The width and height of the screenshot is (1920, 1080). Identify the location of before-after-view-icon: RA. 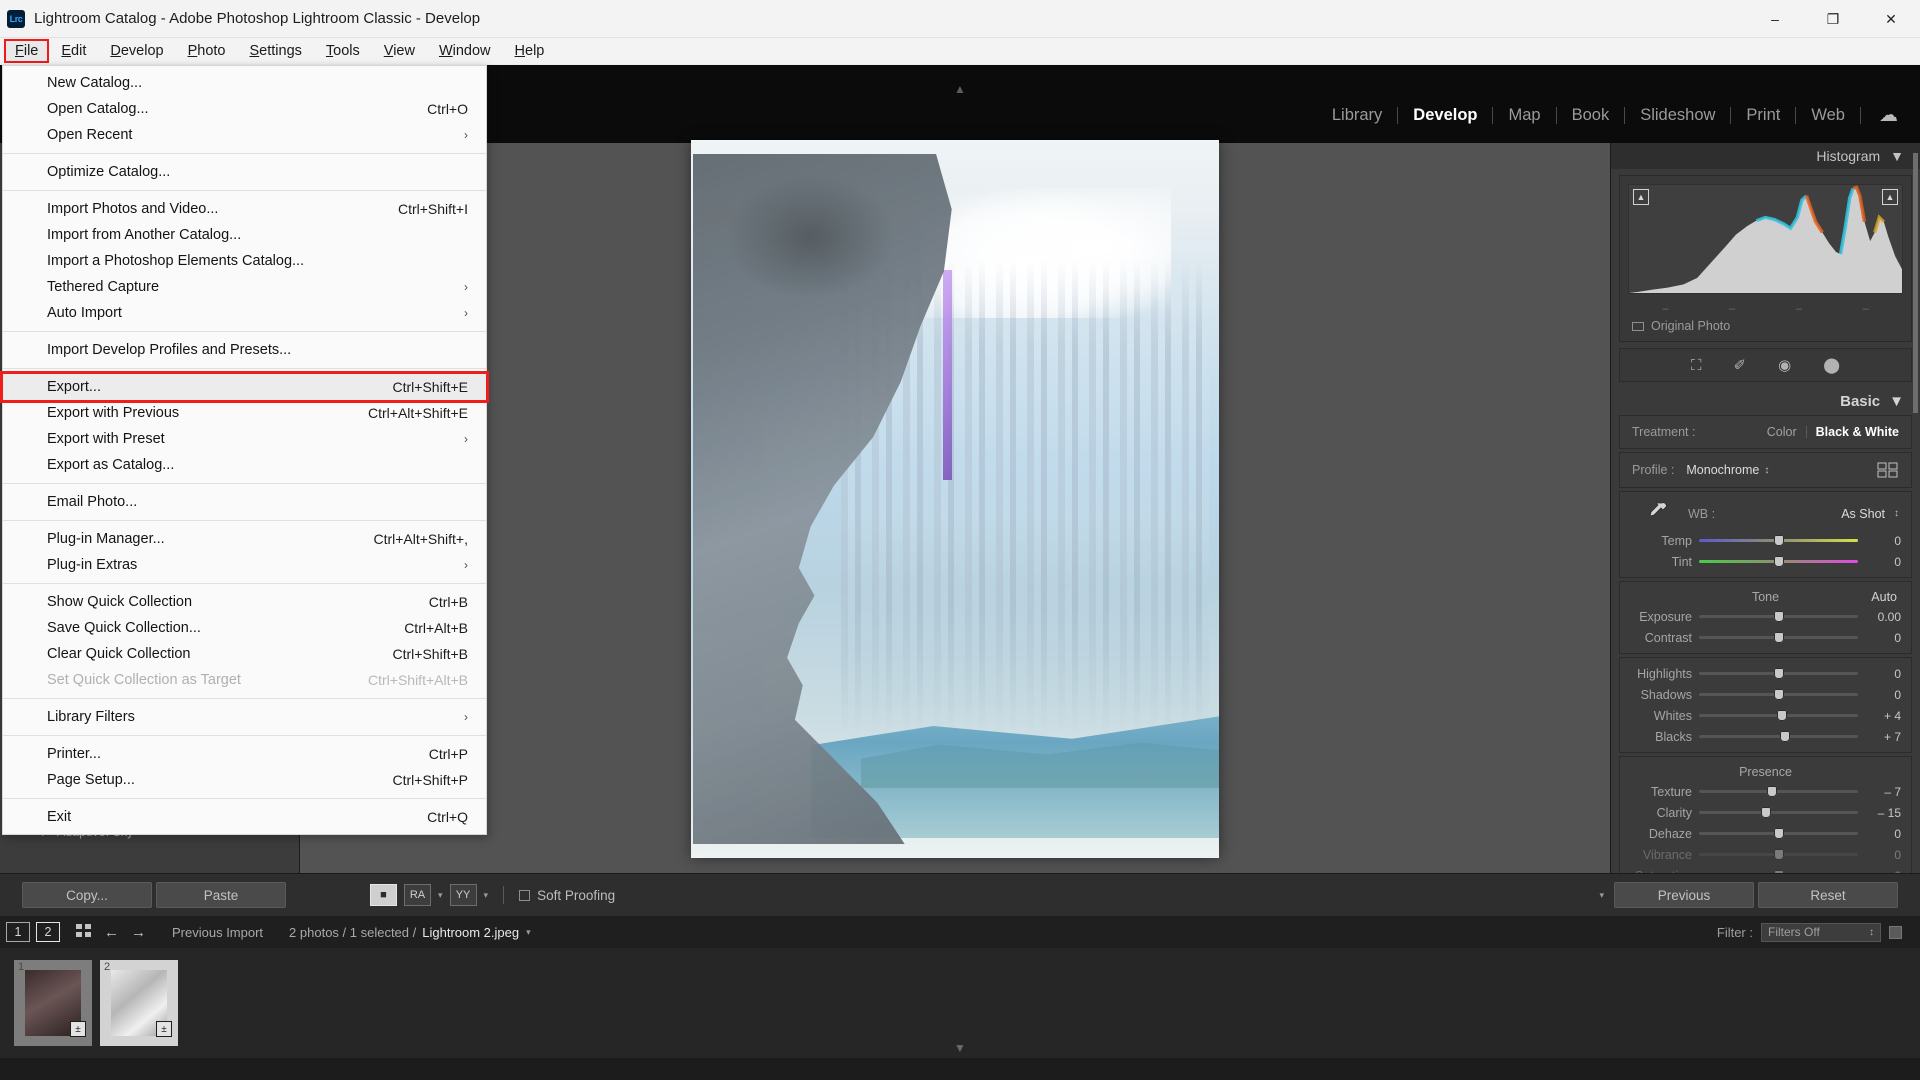
(417, 895).